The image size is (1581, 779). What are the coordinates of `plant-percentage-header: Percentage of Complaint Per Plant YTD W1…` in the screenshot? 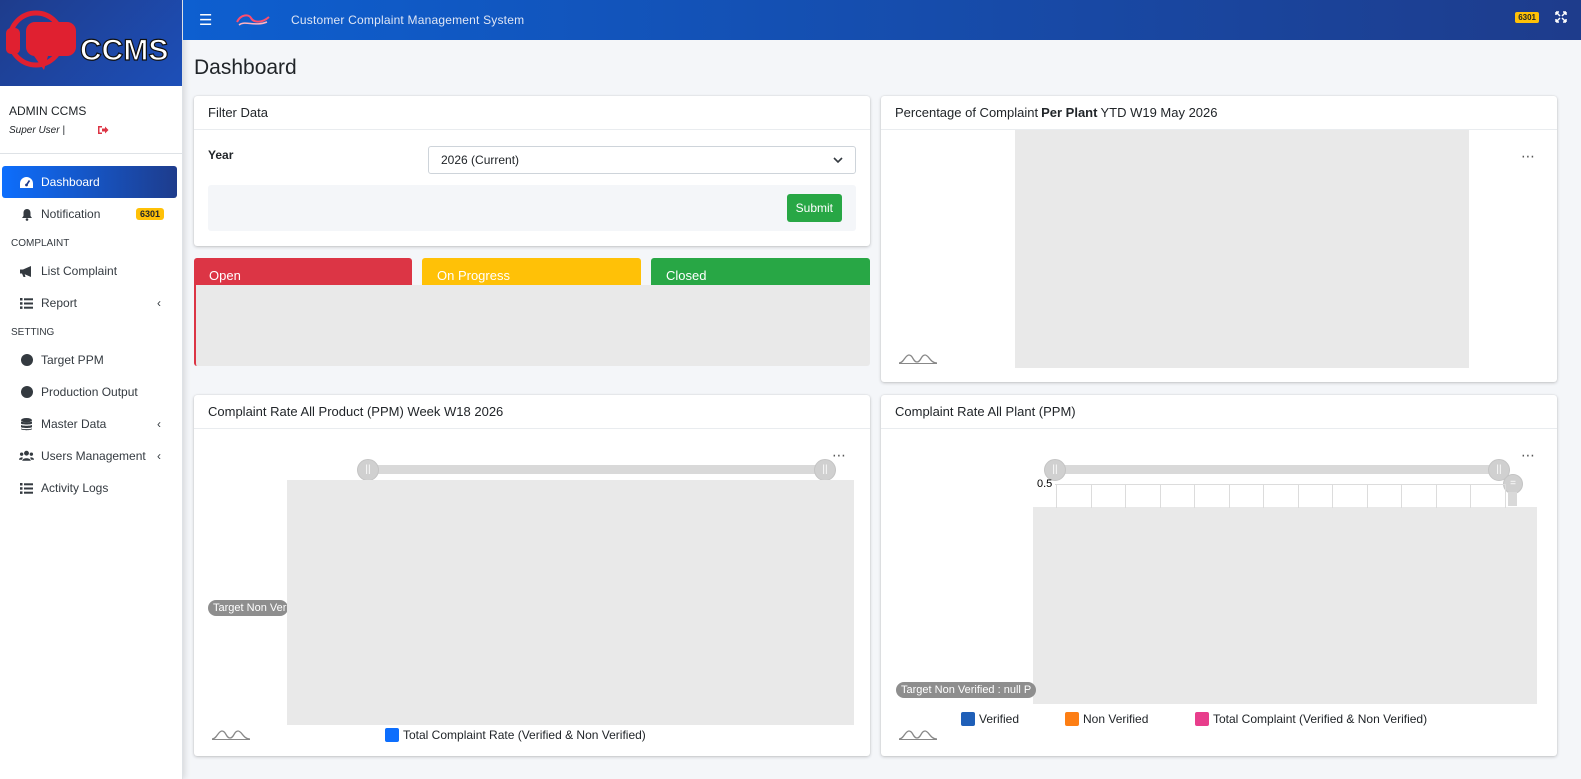 It's located at (1219, 113).